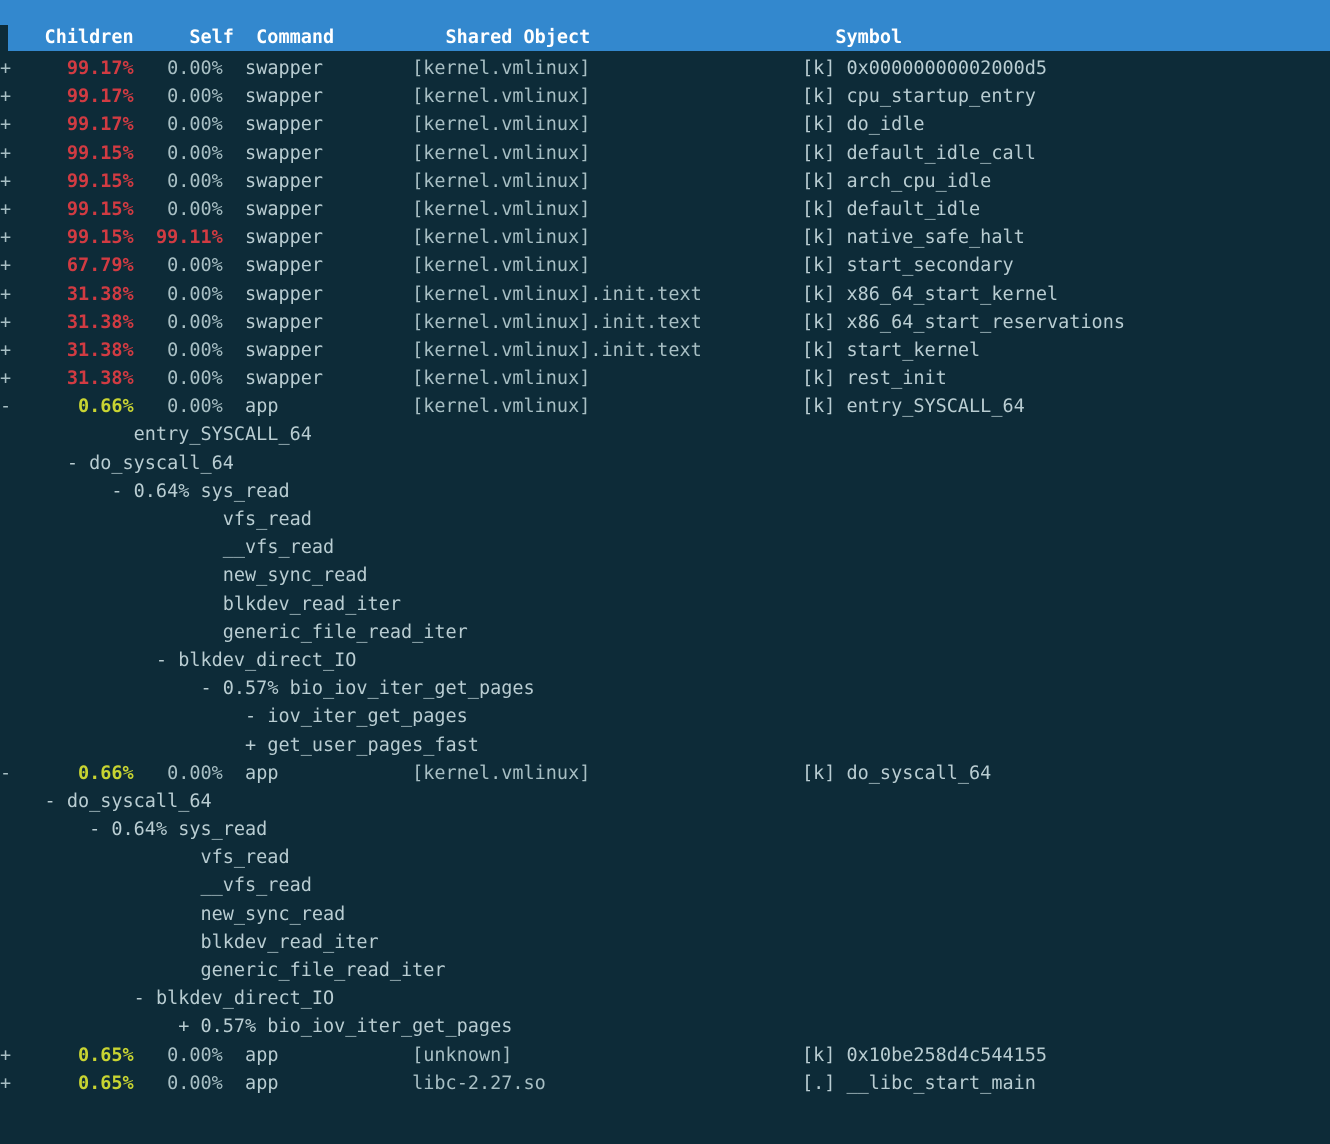 The height and width of the screenshot is (1144, 1330). I want to click on symbol-name: [k] default_idle_call, so click(918, 153).